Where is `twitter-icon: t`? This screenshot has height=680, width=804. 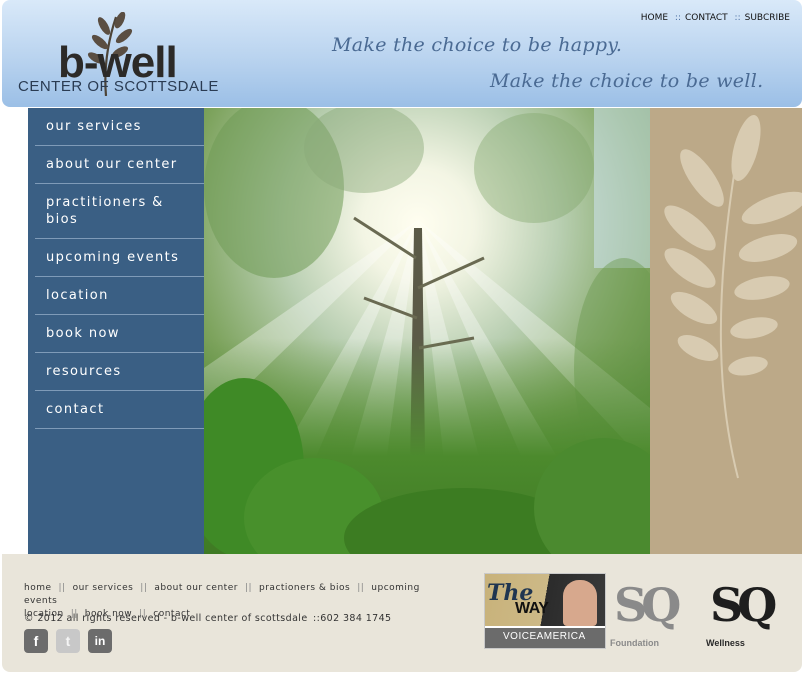
twitter-icon: t is located at coordinates (68, 641).